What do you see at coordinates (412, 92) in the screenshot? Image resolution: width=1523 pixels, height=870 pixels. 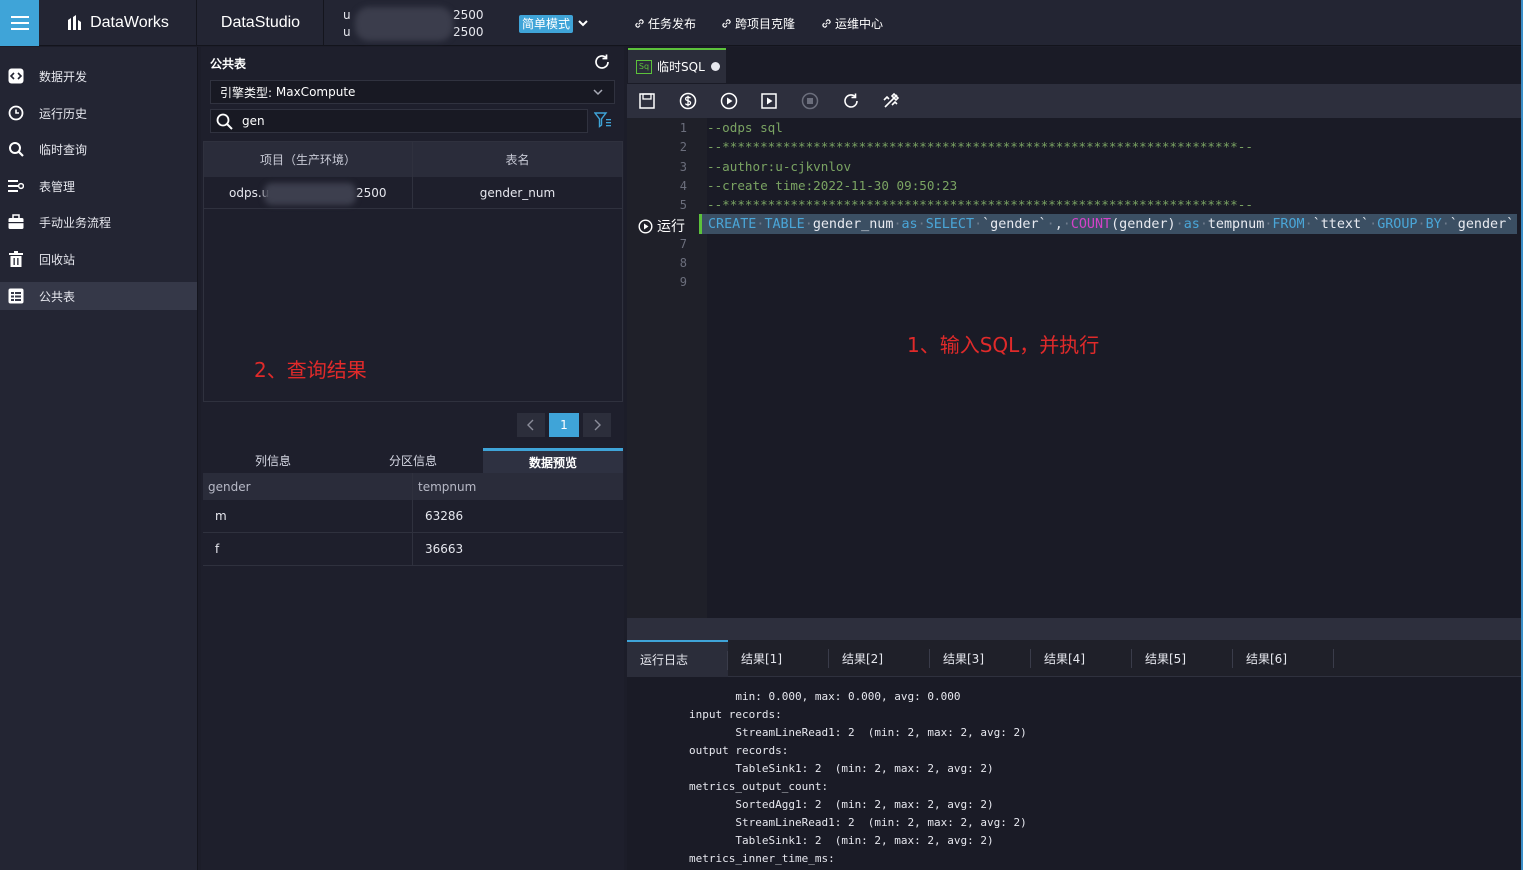 I see `engine-select: 引擎类型: MaxCompute` at bounding box center [412, 92].